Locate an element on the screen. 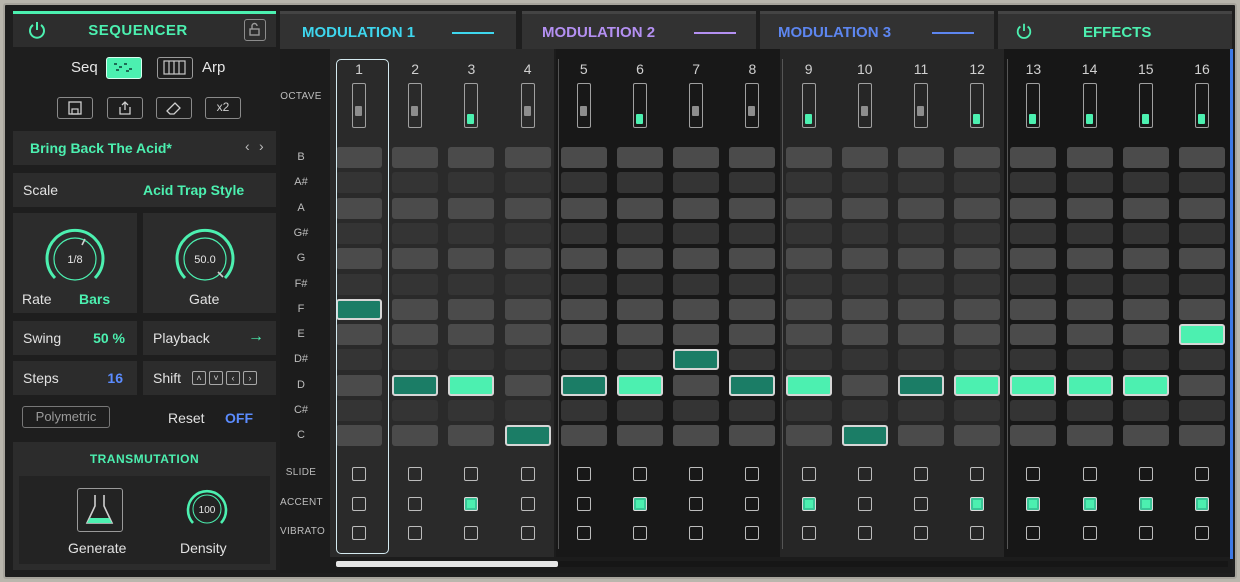  swing-value: 50 % is located at coordinates (109, 338).